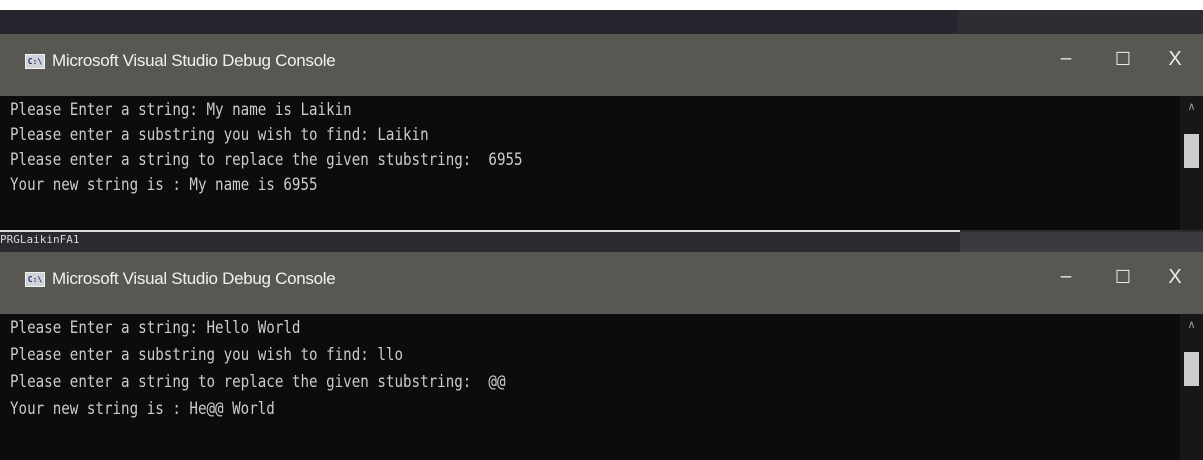 The height and width of the screenshot is (460, 1203). Describe the element at coordinates (155, 327) in the screenshot. I see `console-line: Please Enter a string: Hello World` at that location.